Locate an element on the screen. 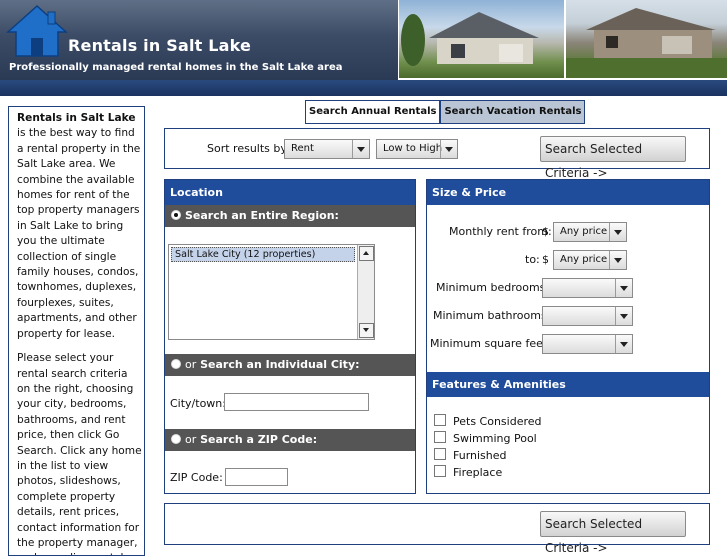 This screenshot has width=727, height=560. city-input is located at coordinates (296, 402).